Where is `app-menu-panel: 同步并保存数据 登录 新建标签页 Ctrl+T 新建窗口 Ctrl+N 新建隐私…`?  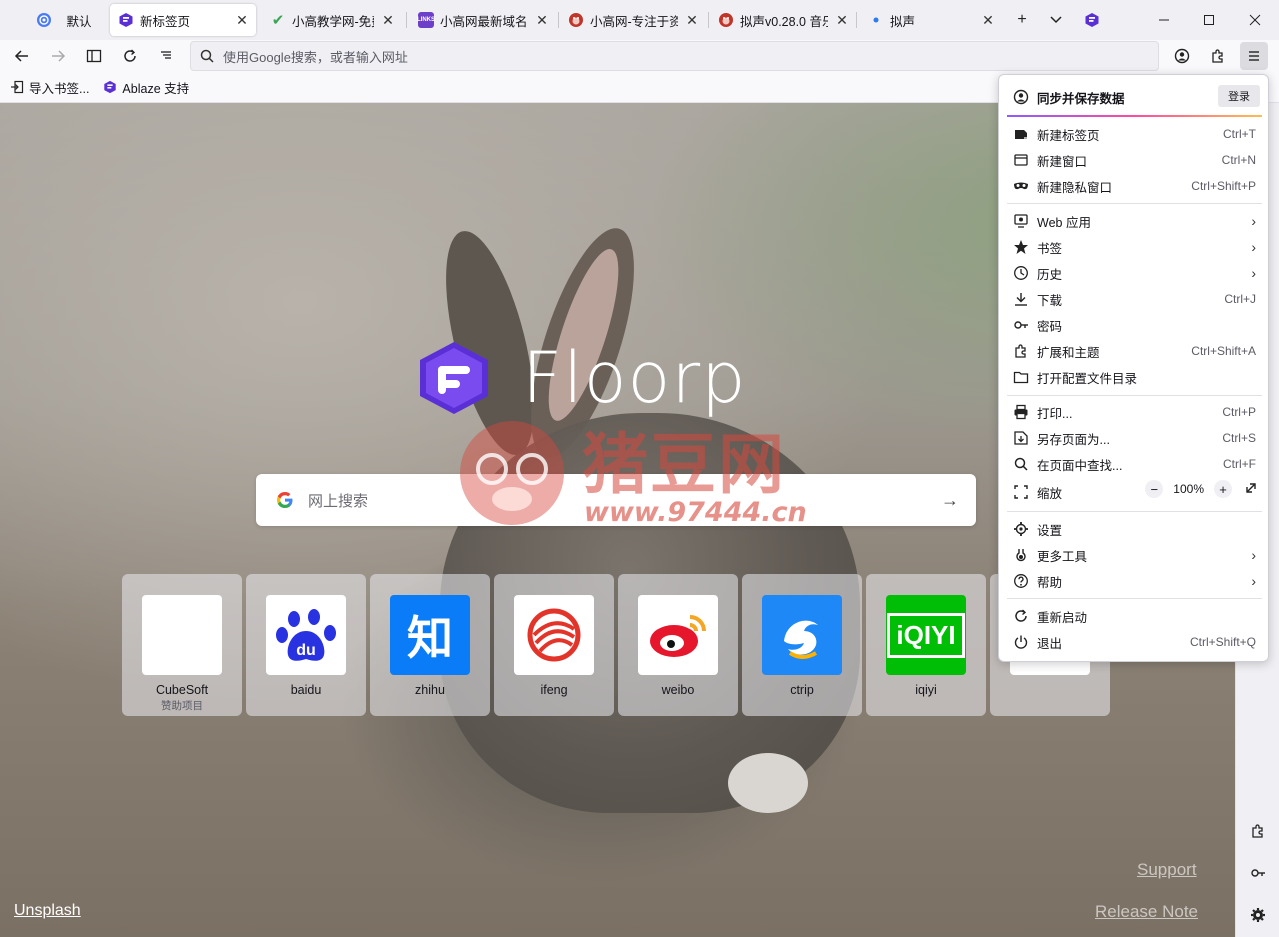
app-menu-panel: 同步并保存数据 登录 新建标签页 Ctrl+T 新建窗口 Ctrl+N 新建隐私… is located at coordinates (1133, 368).